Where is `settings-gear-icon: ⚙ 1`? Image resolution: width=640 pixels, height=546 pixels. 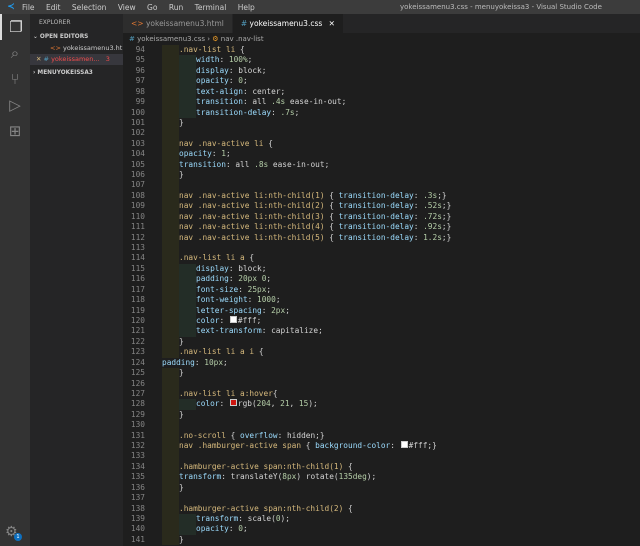 settings-gear-icon: ⚙ 1 is located at coordinates (13, 532).